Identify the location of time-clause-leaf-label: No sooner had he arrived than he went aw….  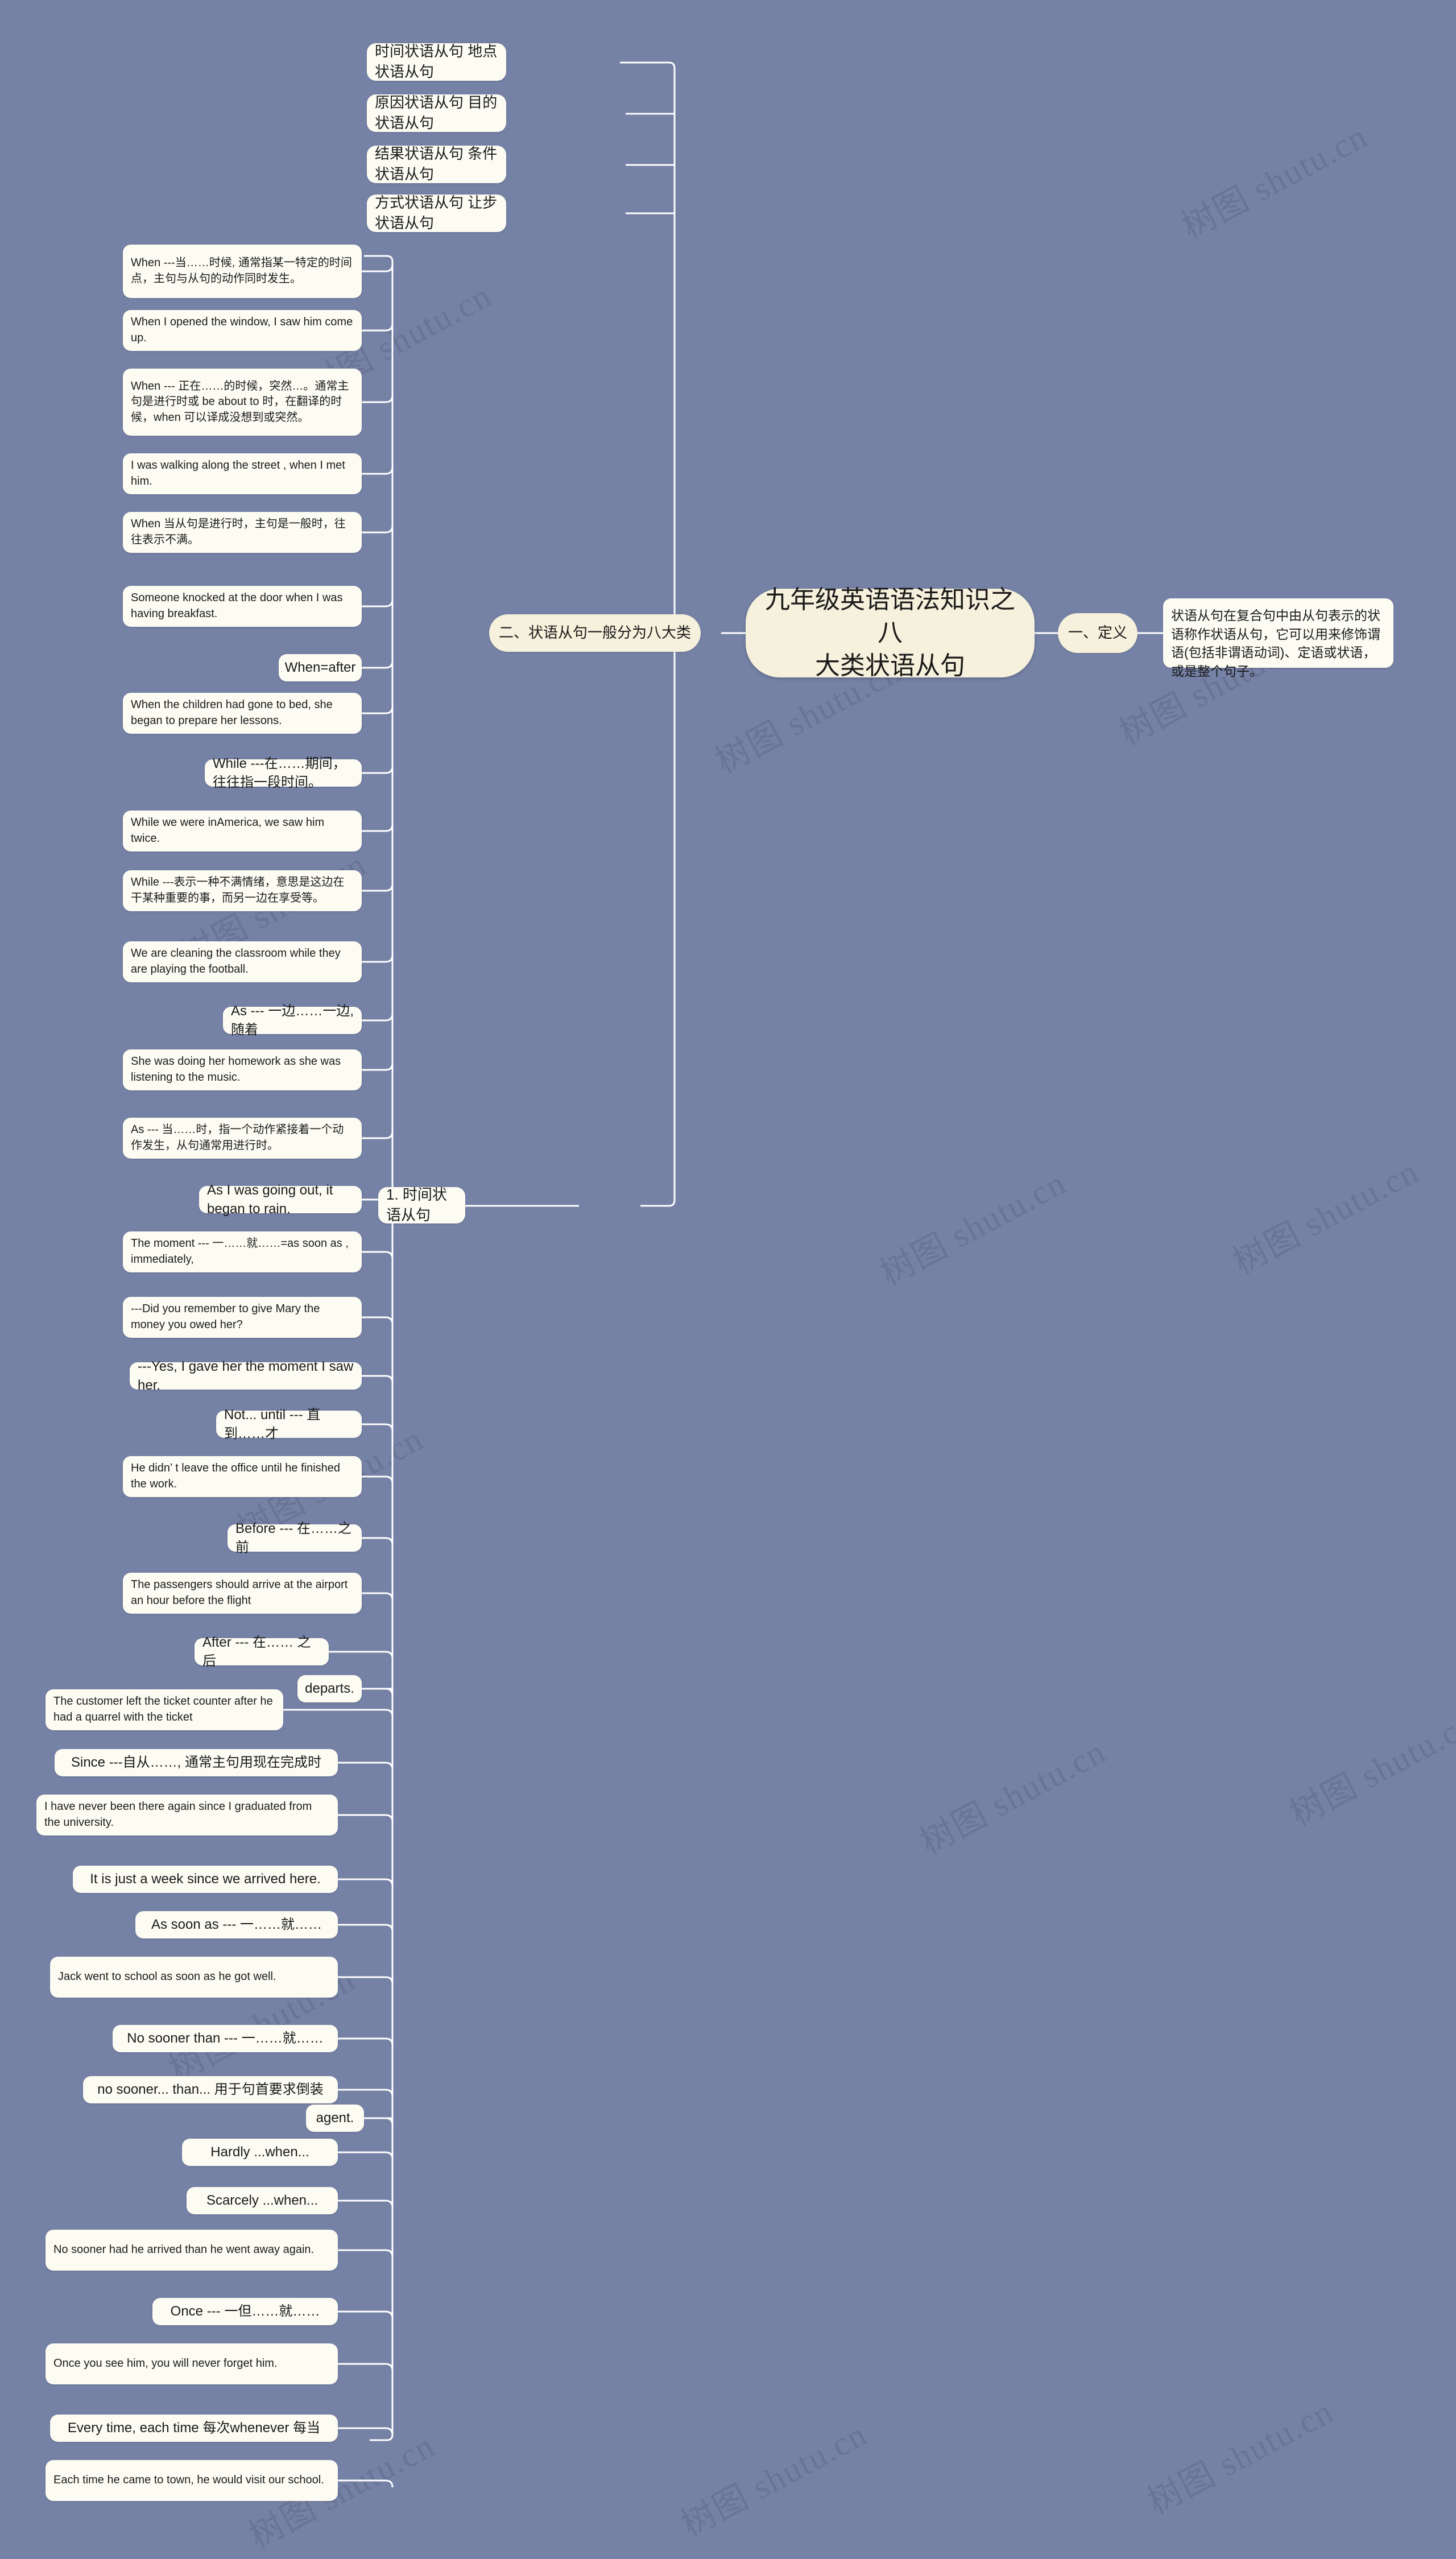
(184, 2249).